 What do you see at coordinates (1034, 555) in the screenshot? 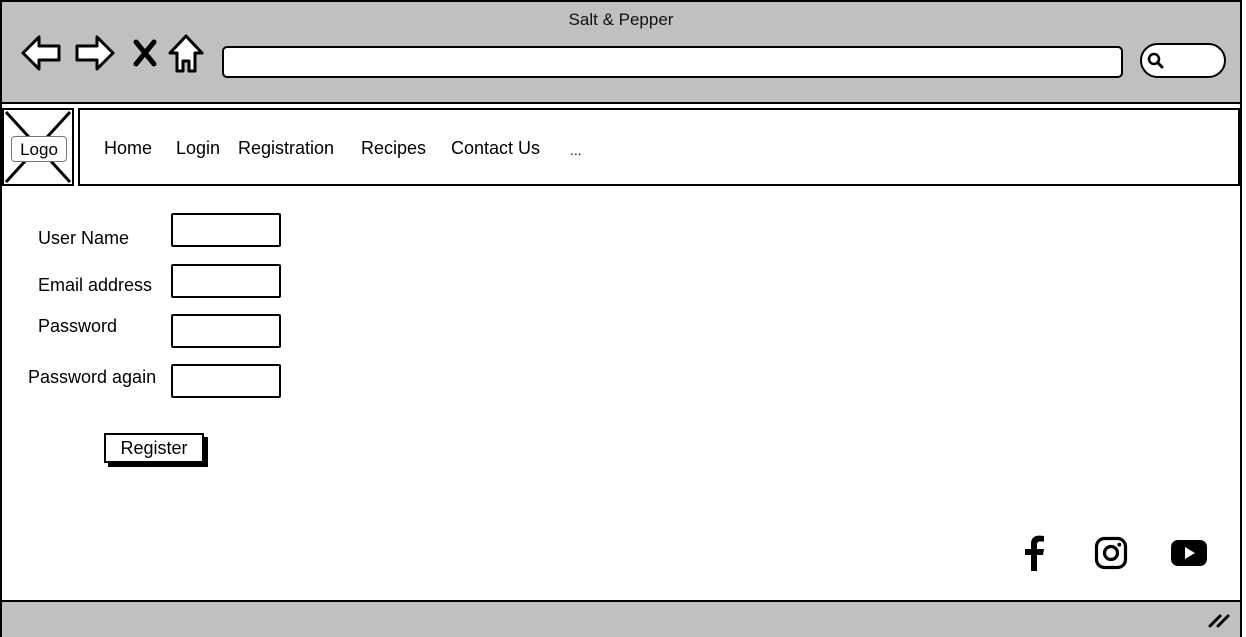
I see `facebook-icon` at bounding box center [1034, 555].